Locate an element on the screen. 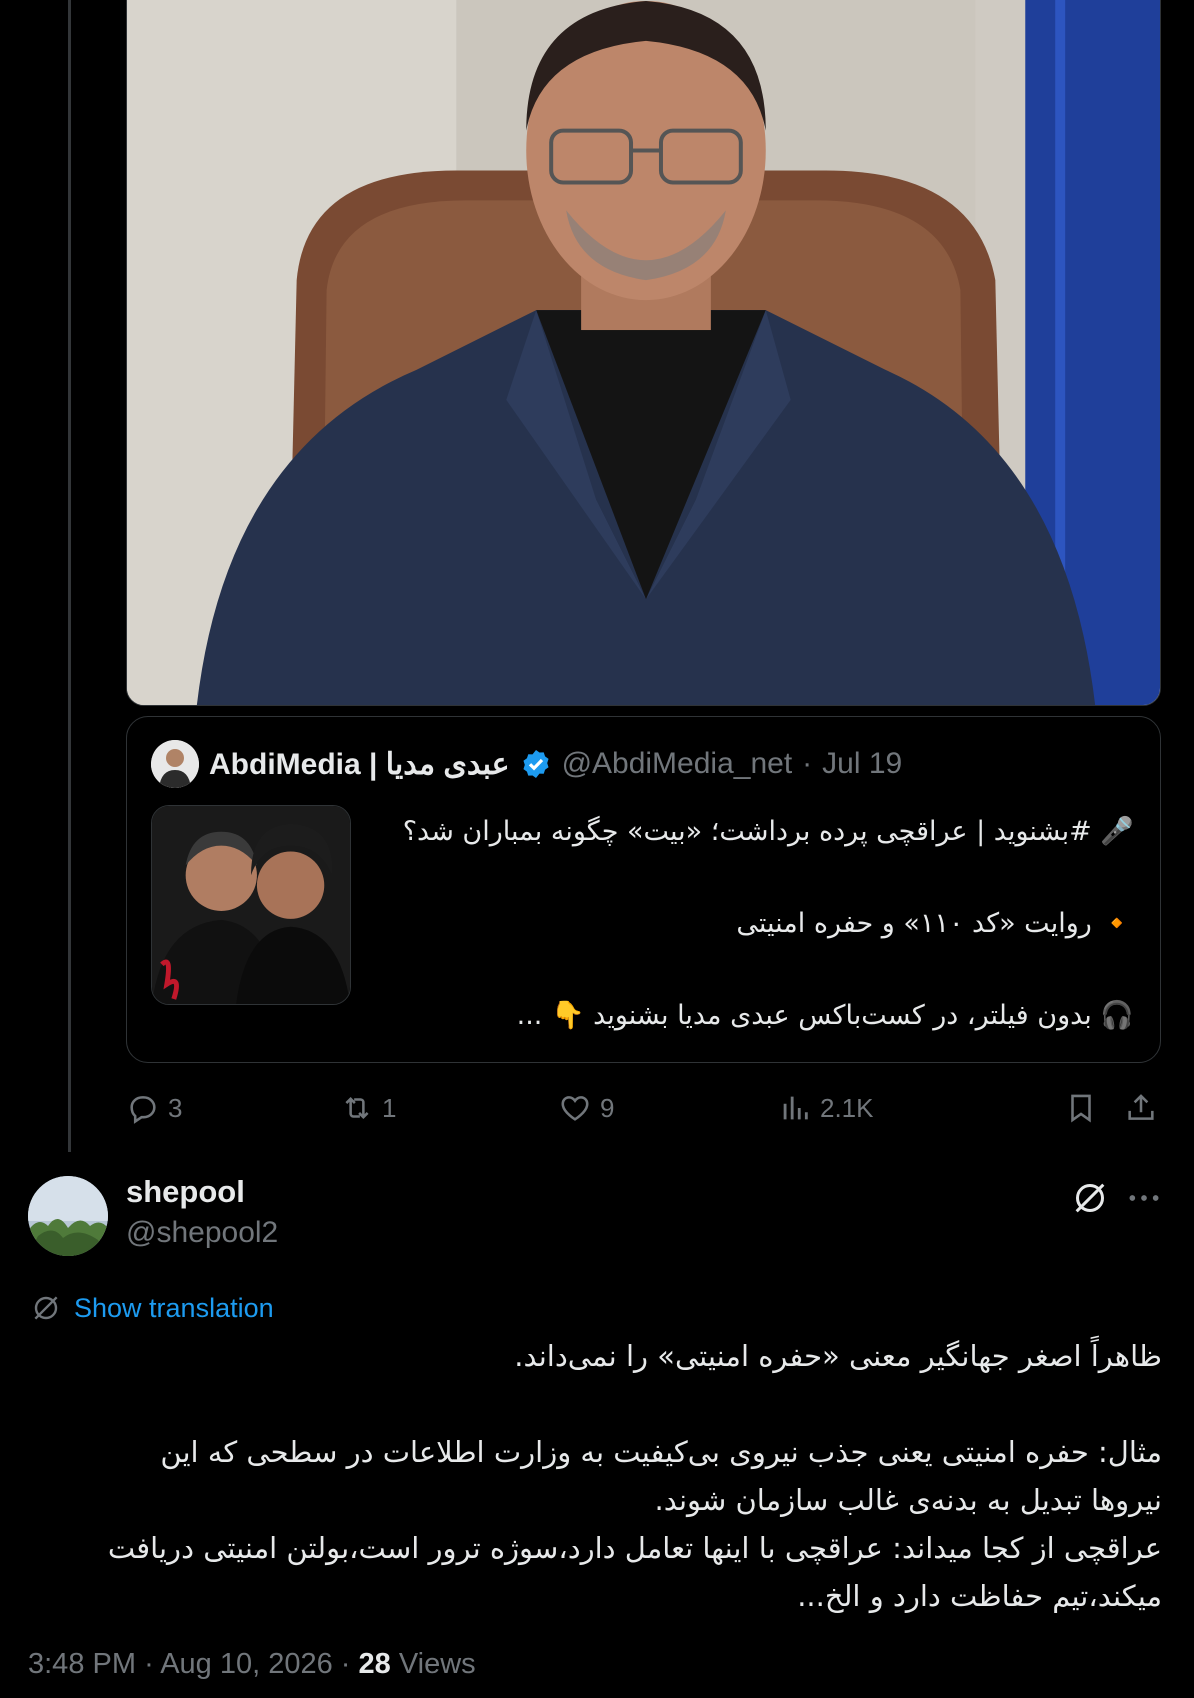 The width and height of the screenshot is (1194, 1698). quoted-thumbnail is located at coordinates (251, 905).